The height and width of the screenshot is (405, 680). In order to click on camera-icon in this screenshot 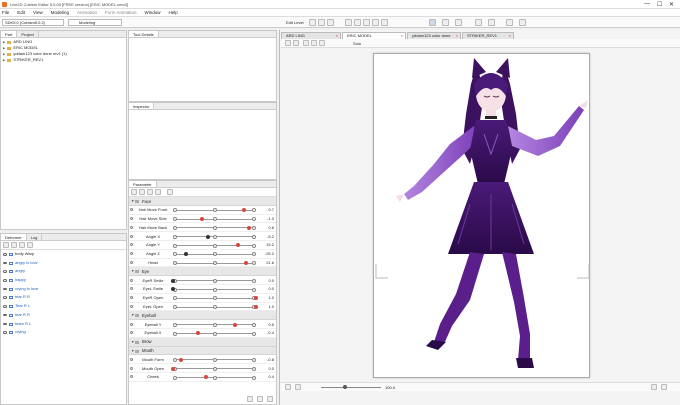, I will do `click(288, 387)`.